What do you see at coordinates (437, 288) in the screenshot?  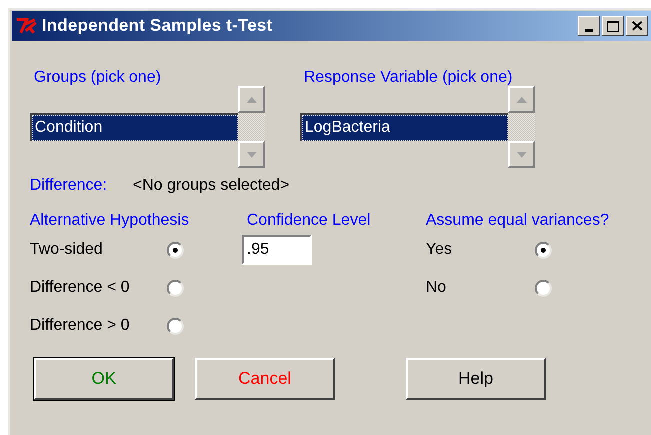 I see `option-label: No` at bounding box center [437, 288].